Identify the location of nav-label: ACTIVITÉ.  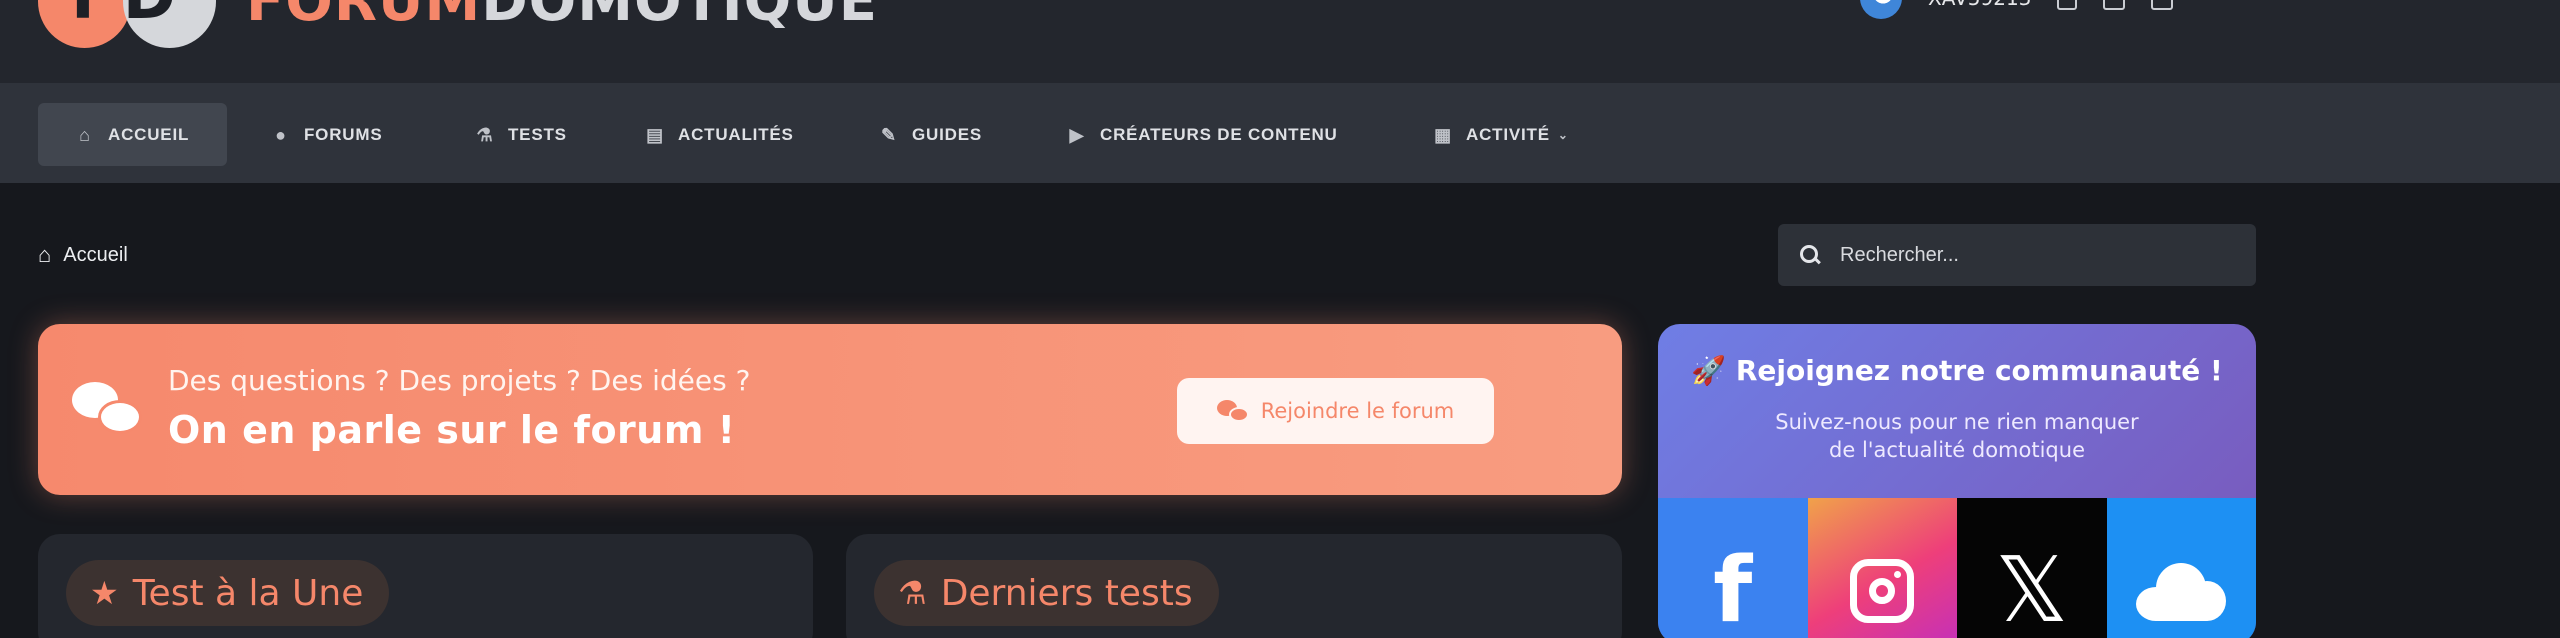
(1508, 134).